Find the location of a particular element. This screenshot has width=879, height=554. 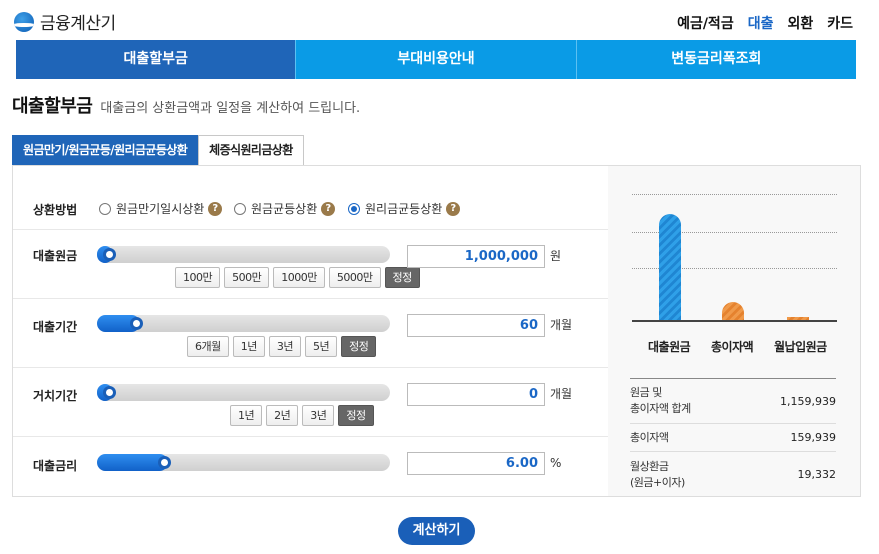

btn-100man: 100만 is located at coordinates (198, 277).